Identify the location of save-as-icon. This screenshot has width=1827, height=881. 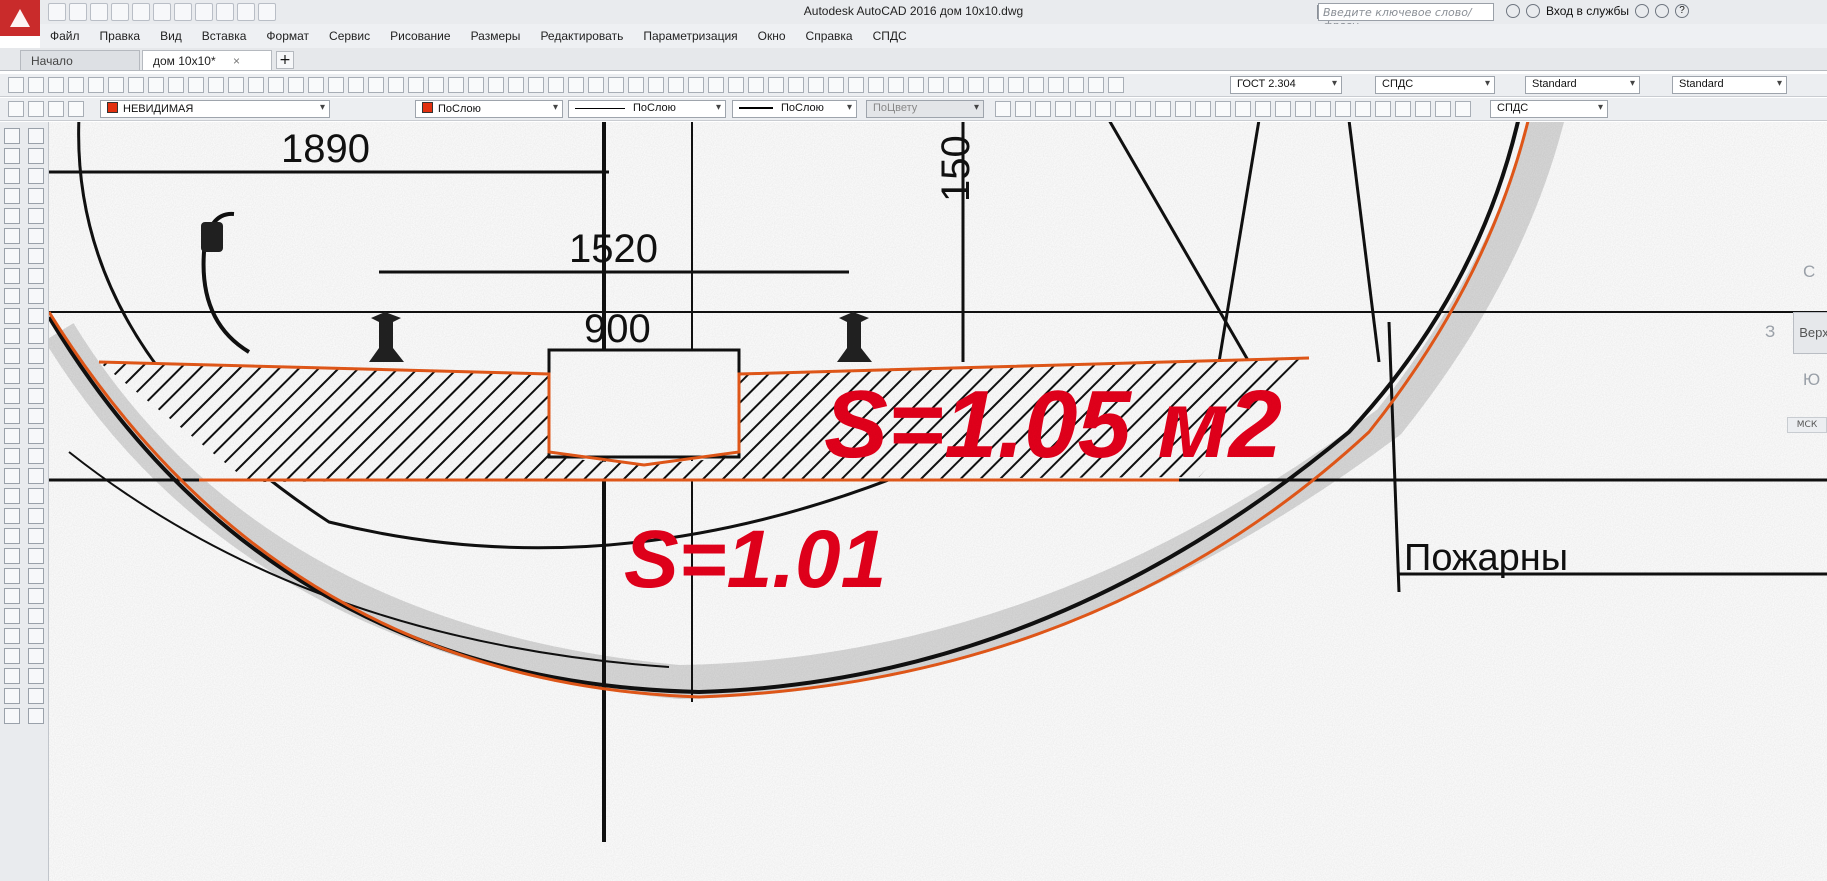
(120, 12).